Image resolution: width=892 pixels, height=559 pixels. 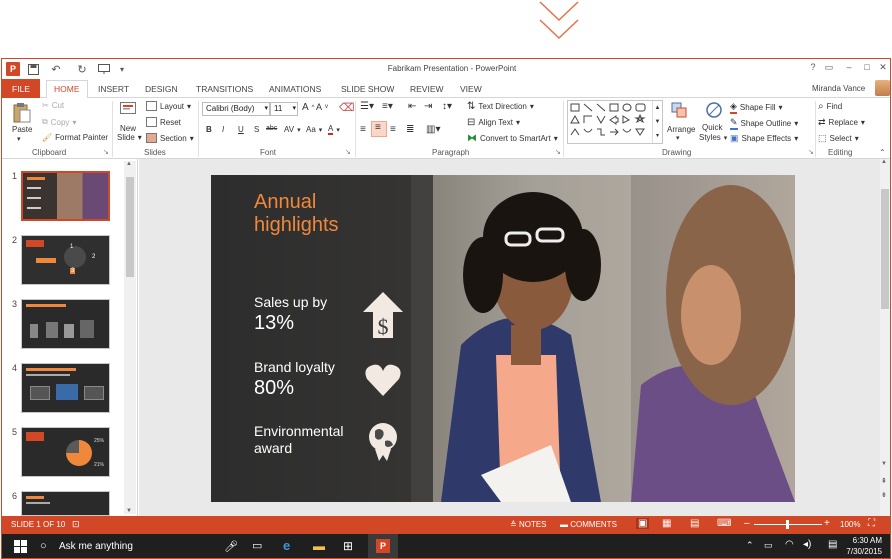 I want to click on user-name: Miranda Vance, so click(x=838, y=88).